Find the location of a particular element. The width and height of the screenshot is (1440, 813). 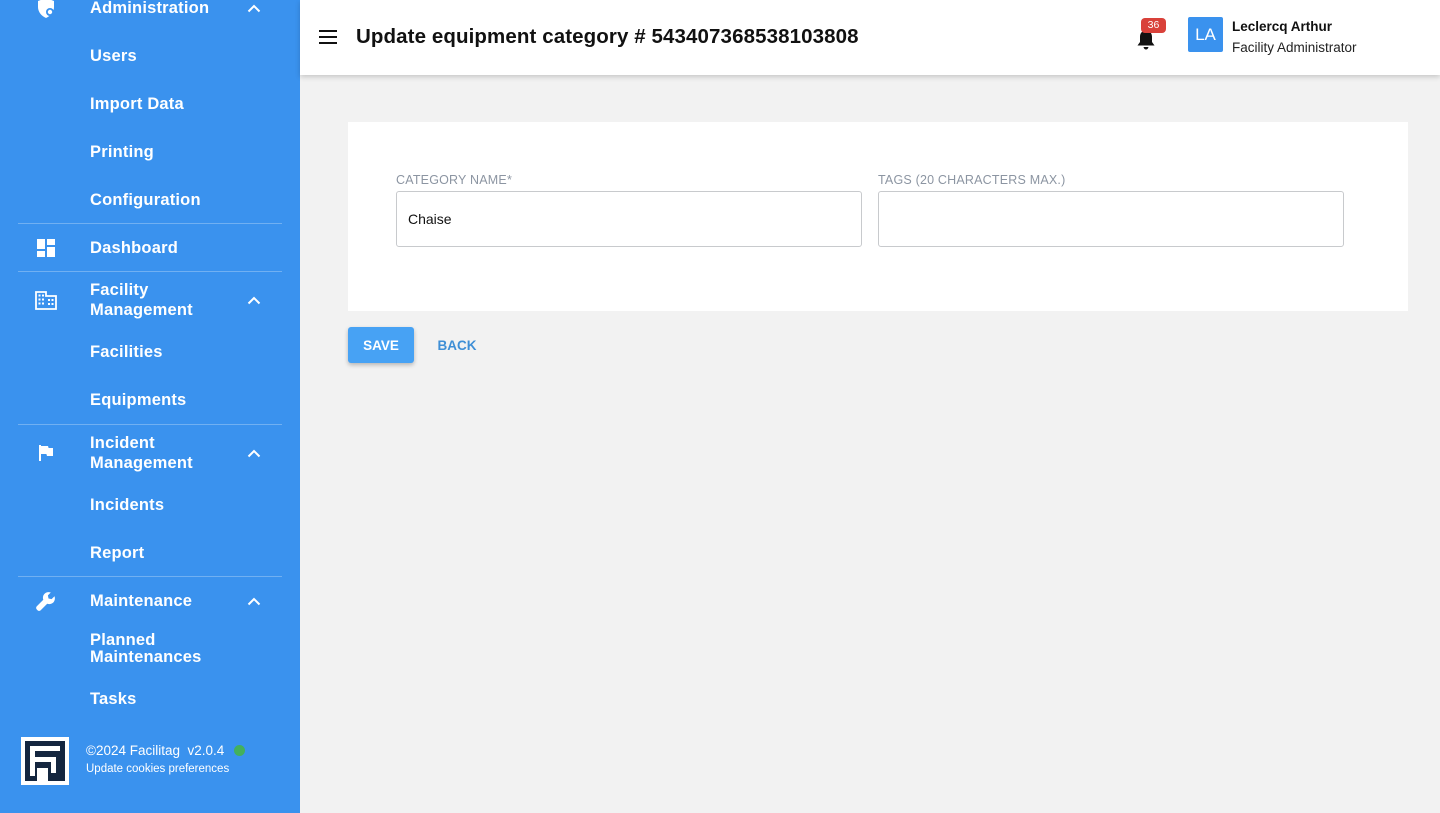

category-name-label: CATEGORY NAME* is located at coordinates (454, 180).